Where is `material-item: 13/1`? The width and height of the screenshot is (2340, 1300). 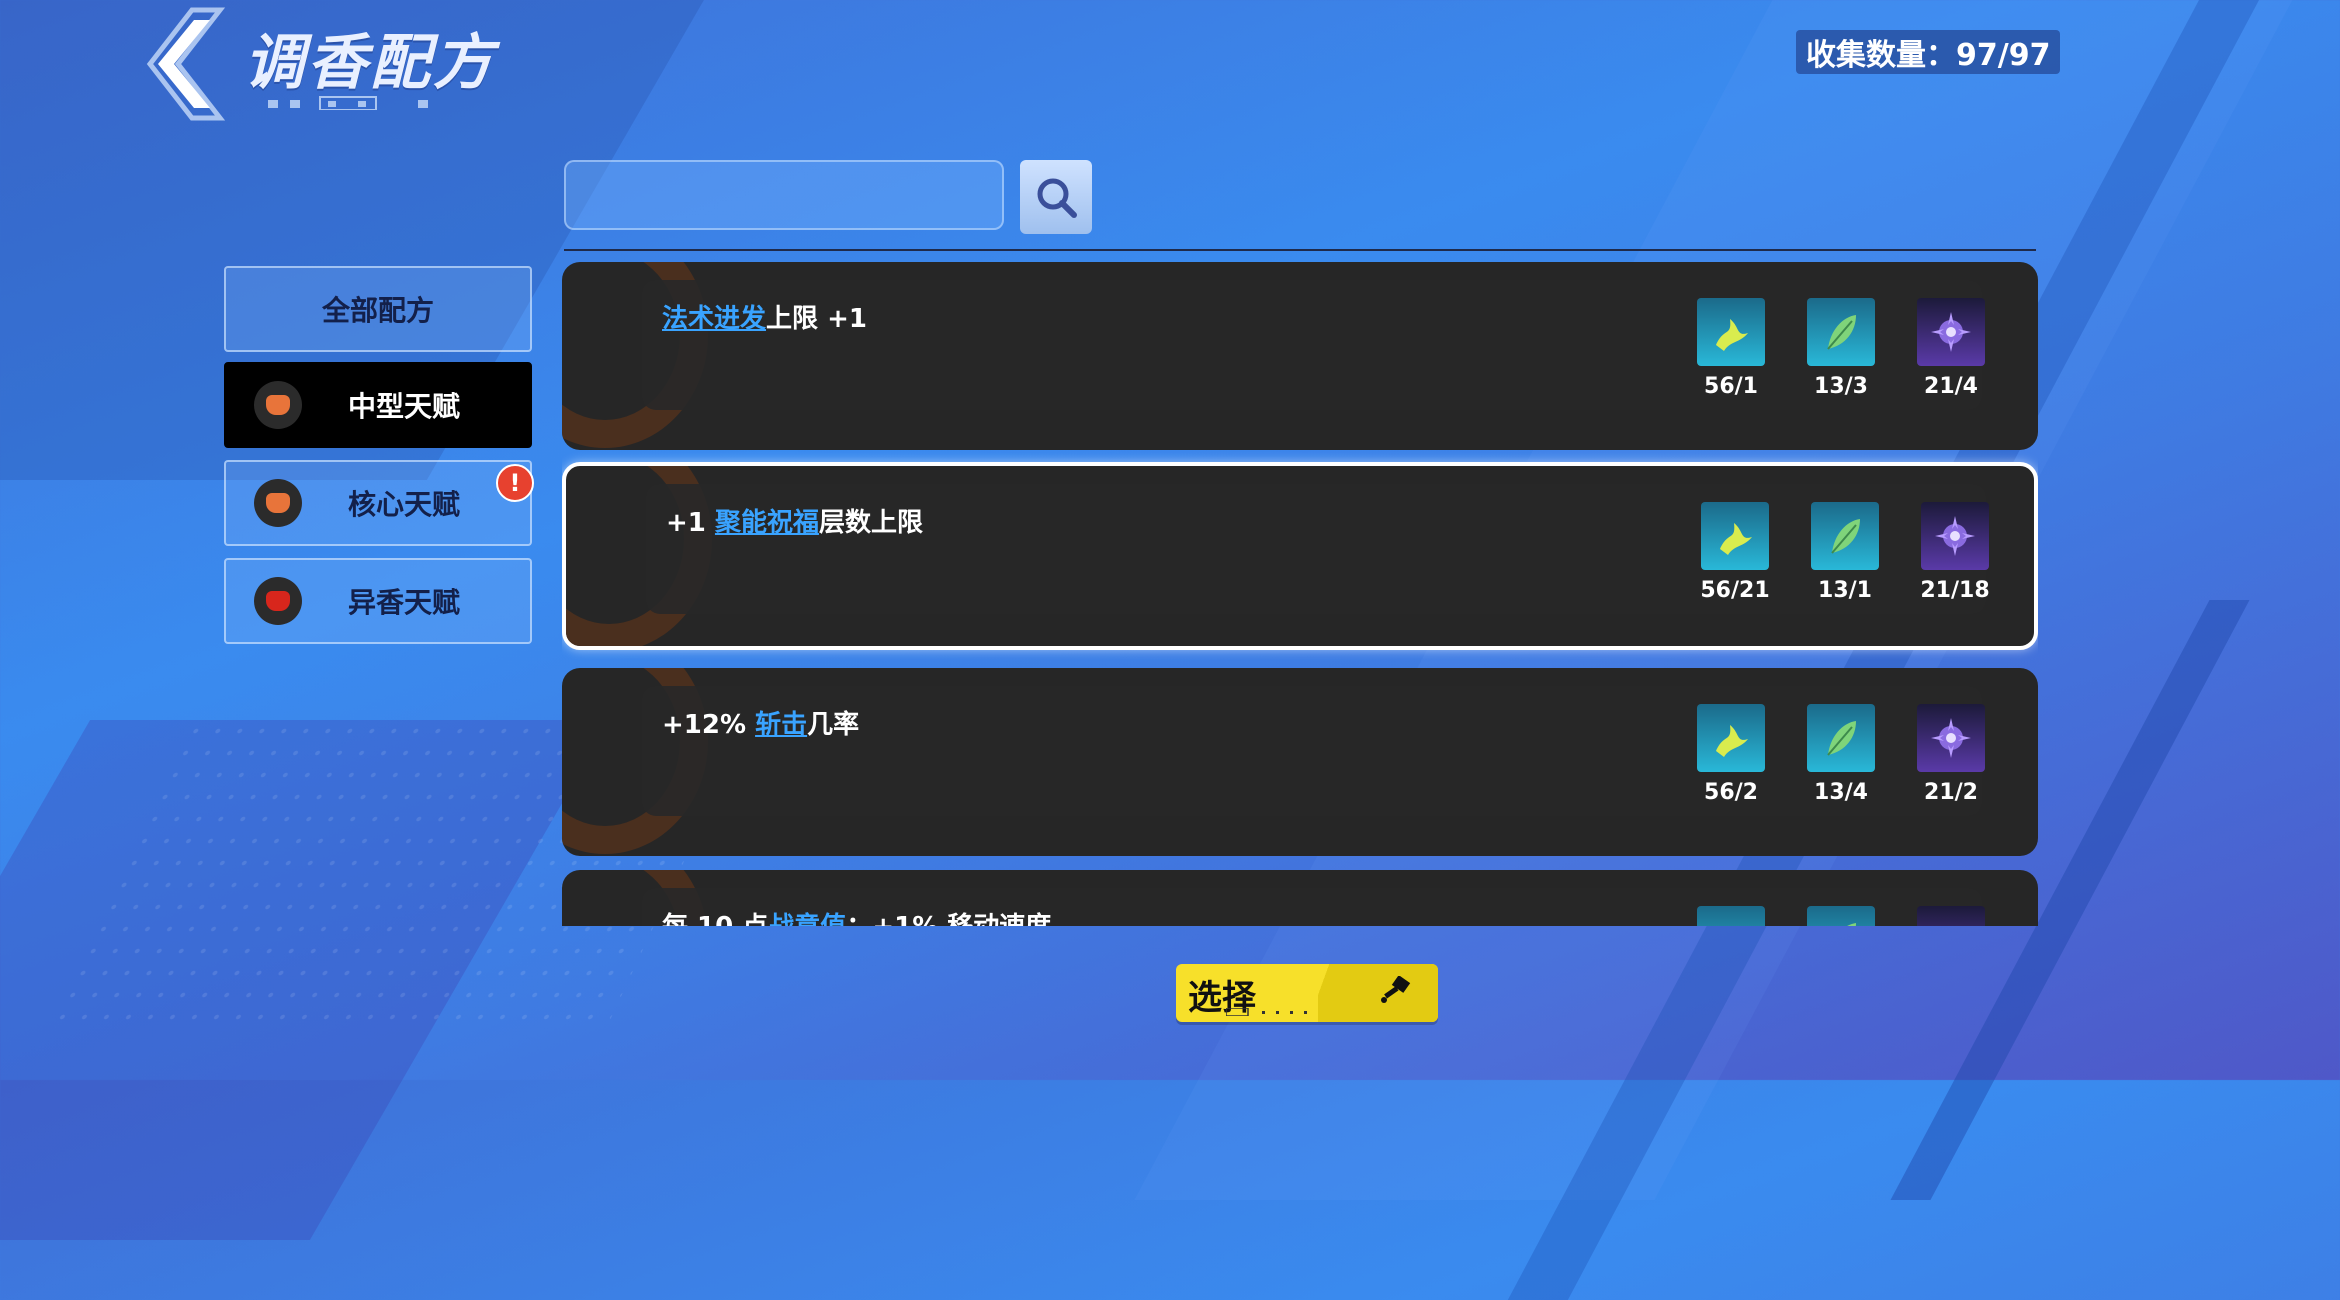 material-item: 13/1 is located at coordinates (1845, 552).